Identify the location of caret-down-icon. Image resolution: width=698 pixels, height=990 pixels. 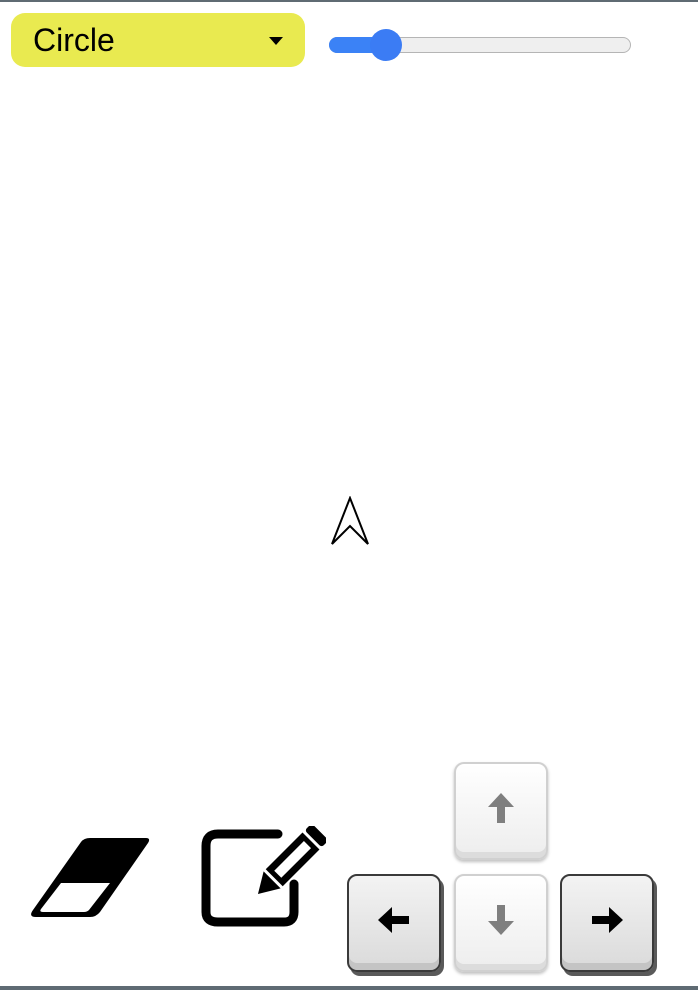
(276, 41).